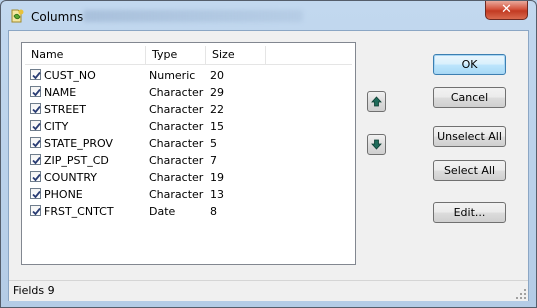 This screenshot has width=537, height=308. What do you see at coordinates (217, 126) in the screenshot?
I see `column-size-cell: 15` at bounding box center [217, 126].